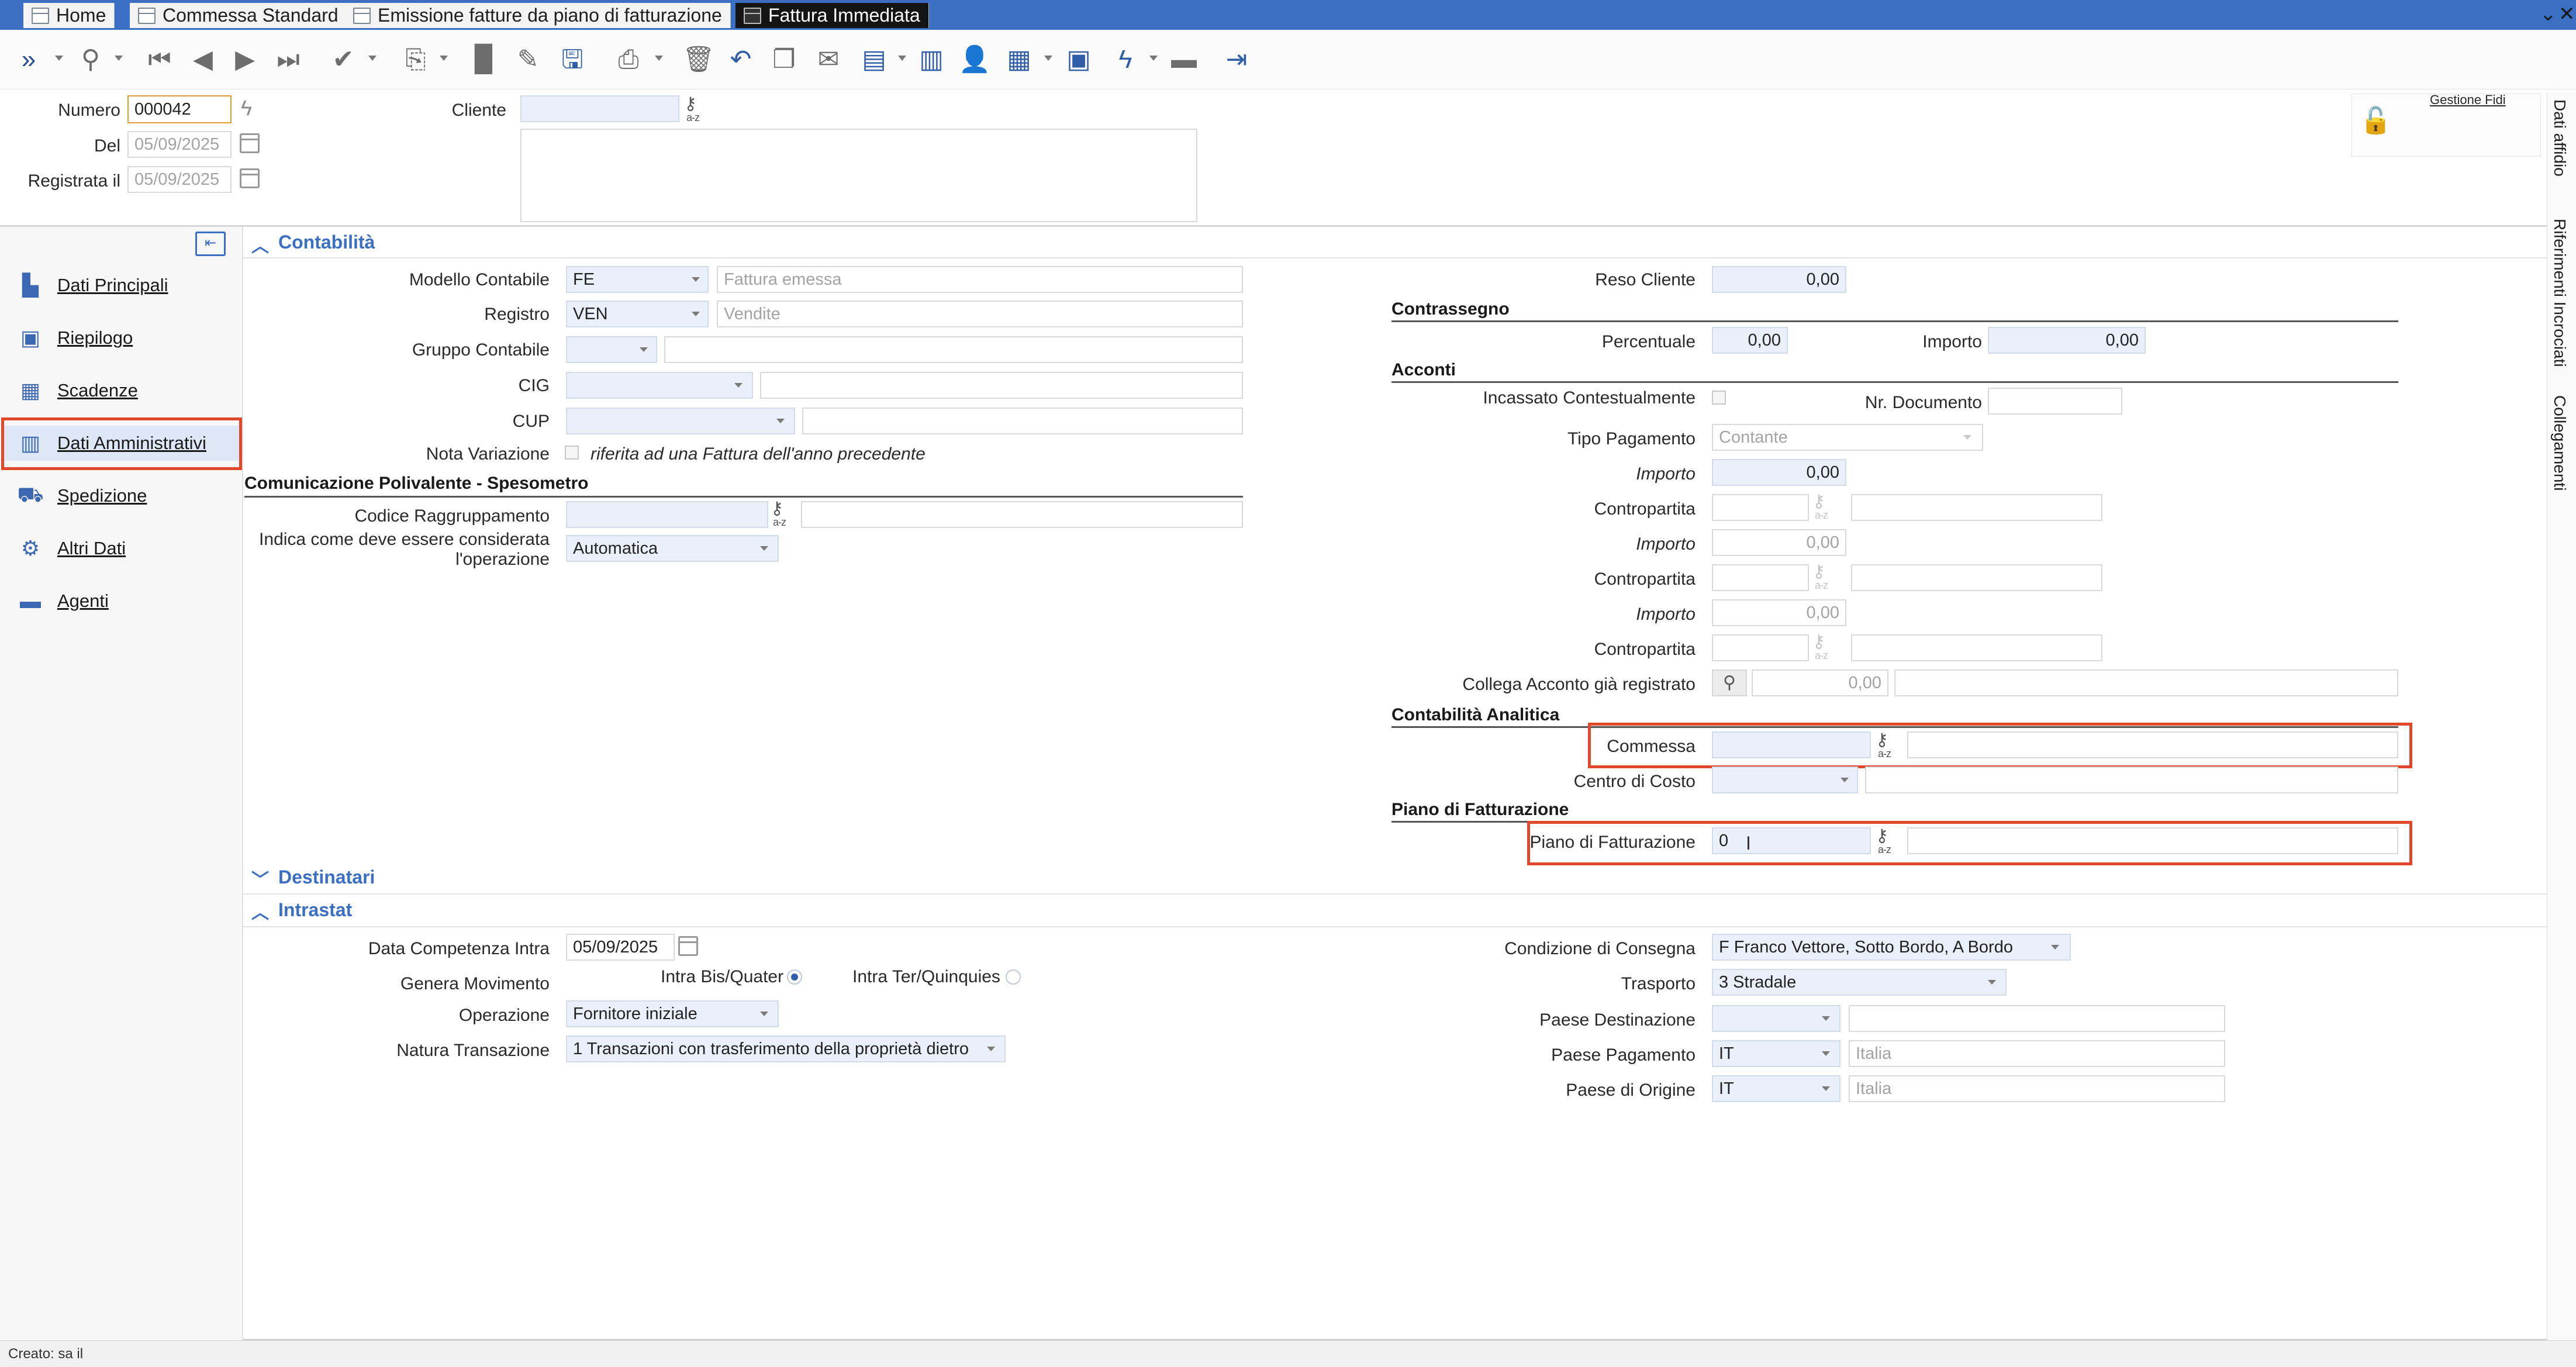  I want to click on numero-input: 000042, so click(180, 109).